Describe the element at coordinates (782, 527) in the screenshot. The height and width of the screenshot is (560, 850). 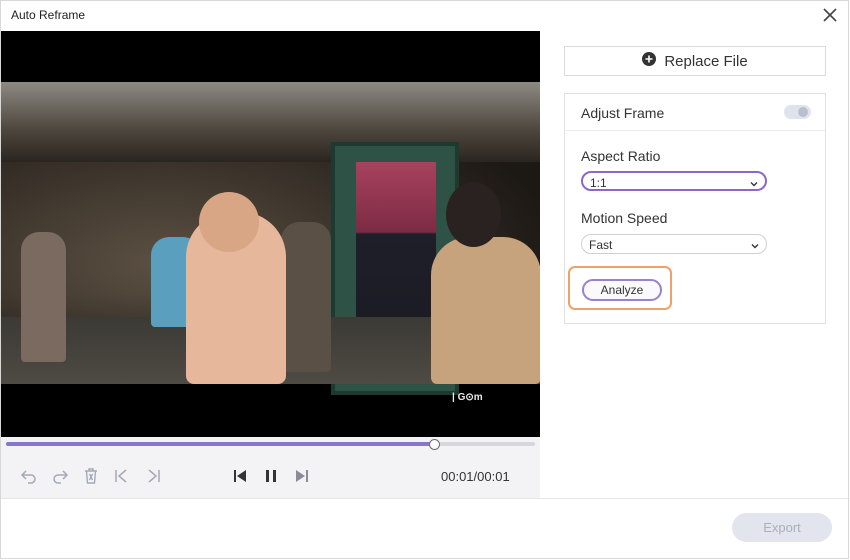
I see `export-button: Export` at that location.